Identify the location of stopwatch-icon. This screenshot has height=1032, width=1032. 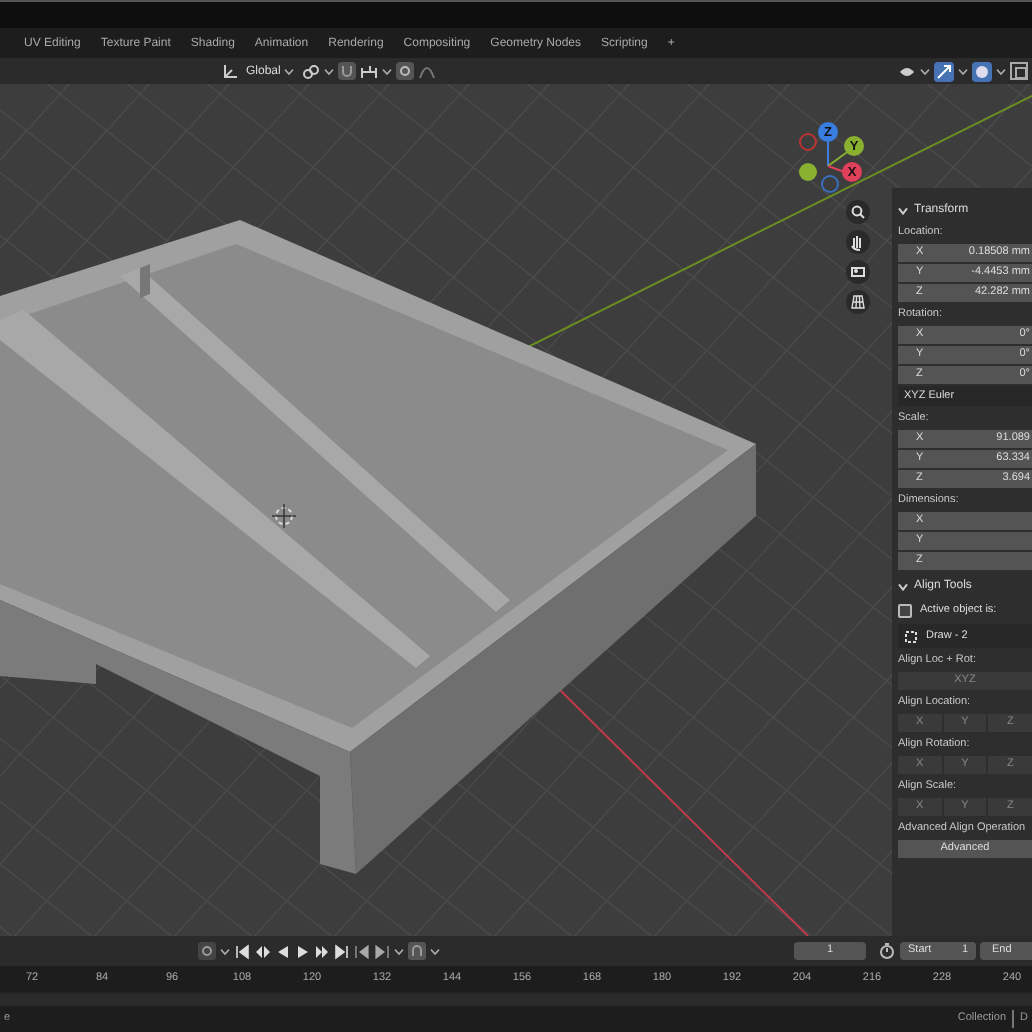
(887, 951).